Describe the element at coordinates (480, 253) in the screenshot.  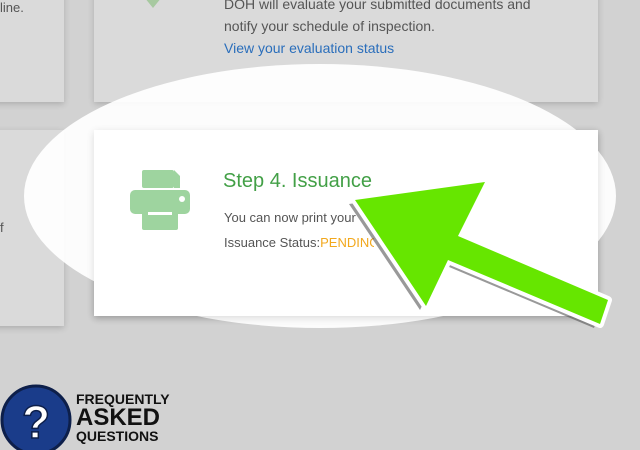
I see `pointing-arrow-icon` at that location.